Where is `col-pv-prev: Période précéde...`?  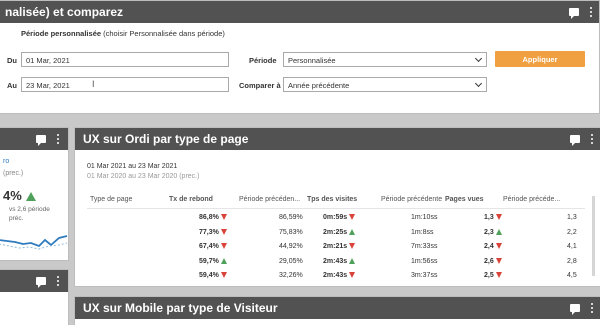
col-pv-prev: Période précéde... is located at coordinates (531, 199).